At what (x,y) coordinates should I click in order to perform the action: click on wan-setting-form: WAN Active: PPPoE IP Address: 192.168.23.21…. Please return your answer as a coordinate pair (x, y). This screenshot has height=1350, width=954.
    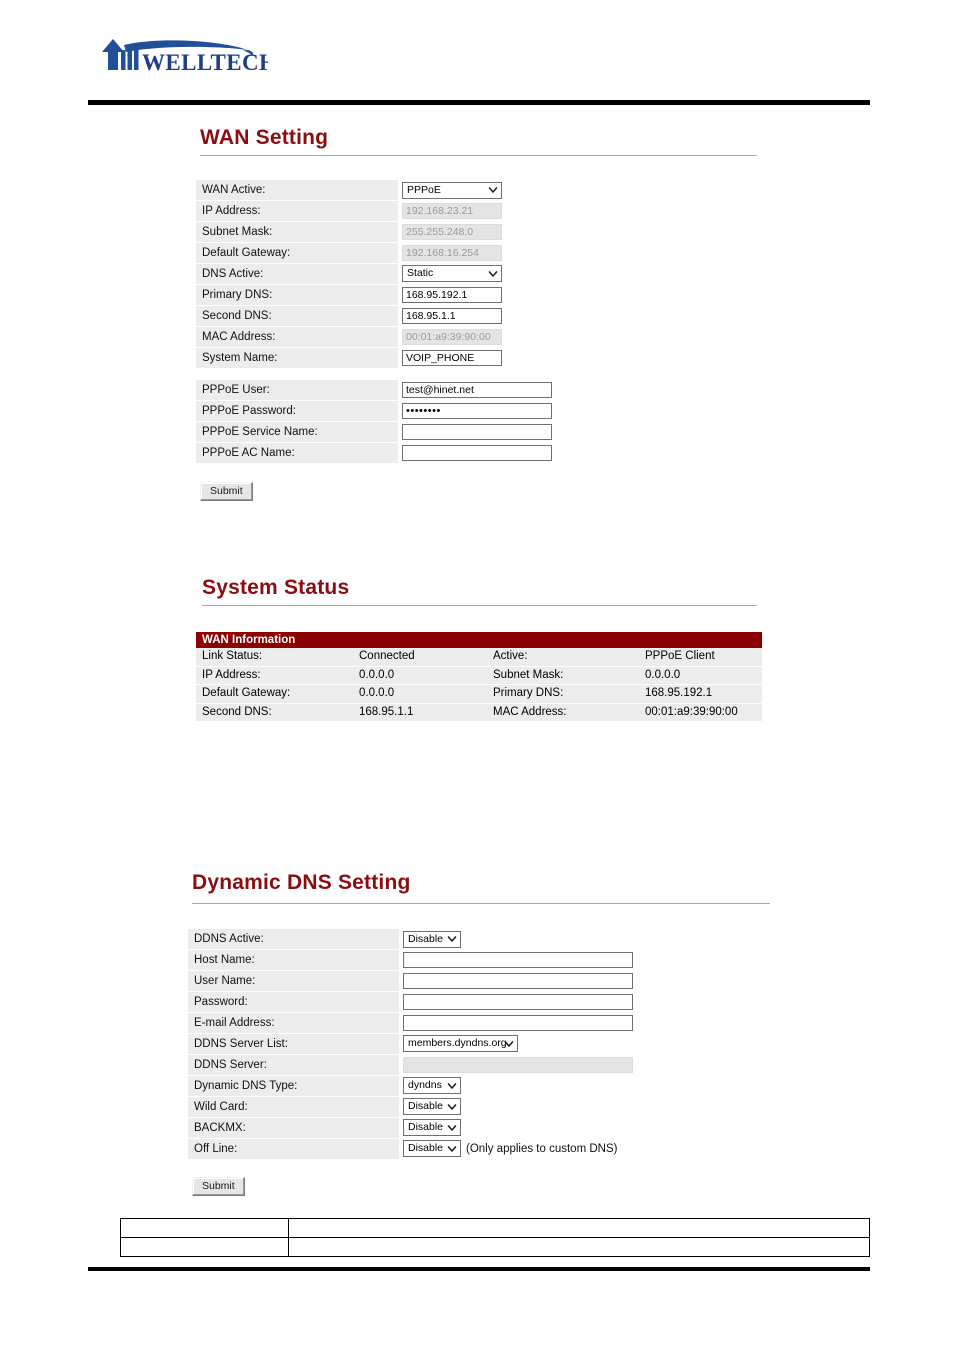
    Looking at the image, I should click on (349, 274).